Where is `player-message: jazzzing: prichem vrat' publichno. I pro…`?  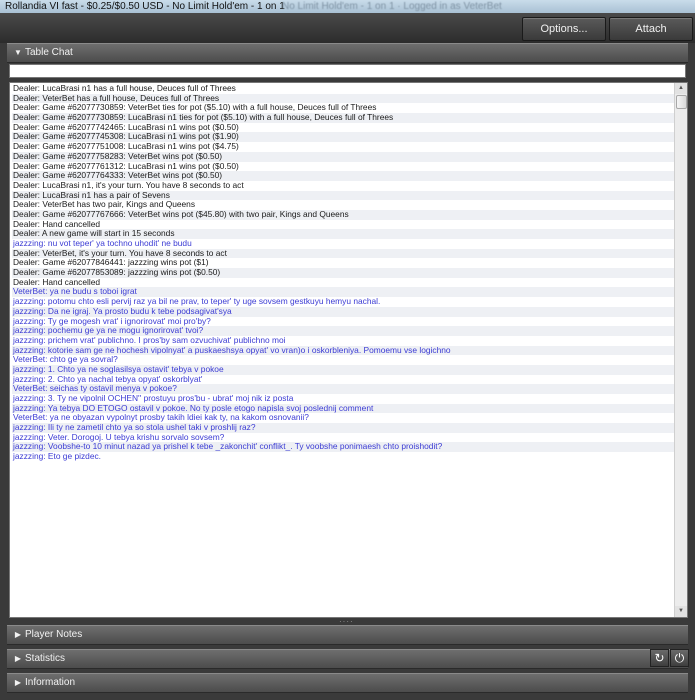
player-message: jazzzing: prichem vrat' publichno. I pro… is located at coordinates (149, 340).